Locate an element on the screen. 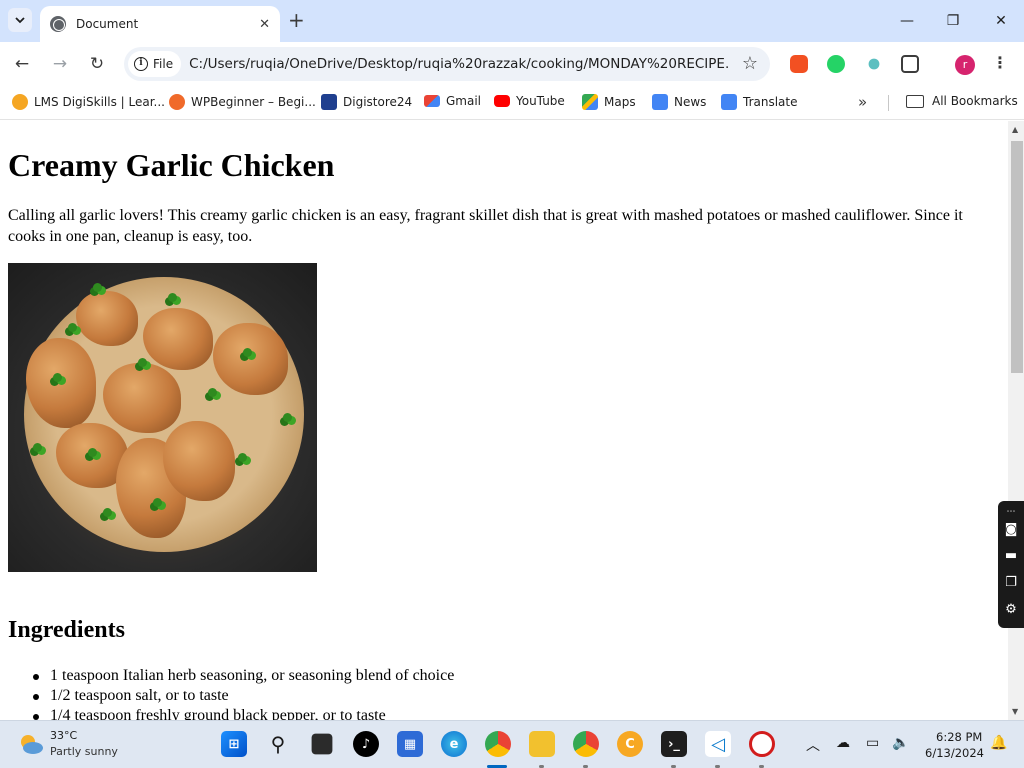 The width and height of the screenshot is (1024, 768). bookmark-label: Gmail is located at coordinates (464, 101).